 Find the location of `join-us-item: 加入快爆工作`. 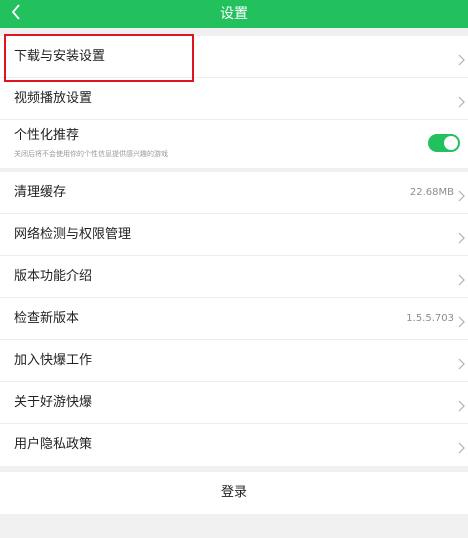

join-us-item: 加入快爆工作 is located at coordinates (234, 361).